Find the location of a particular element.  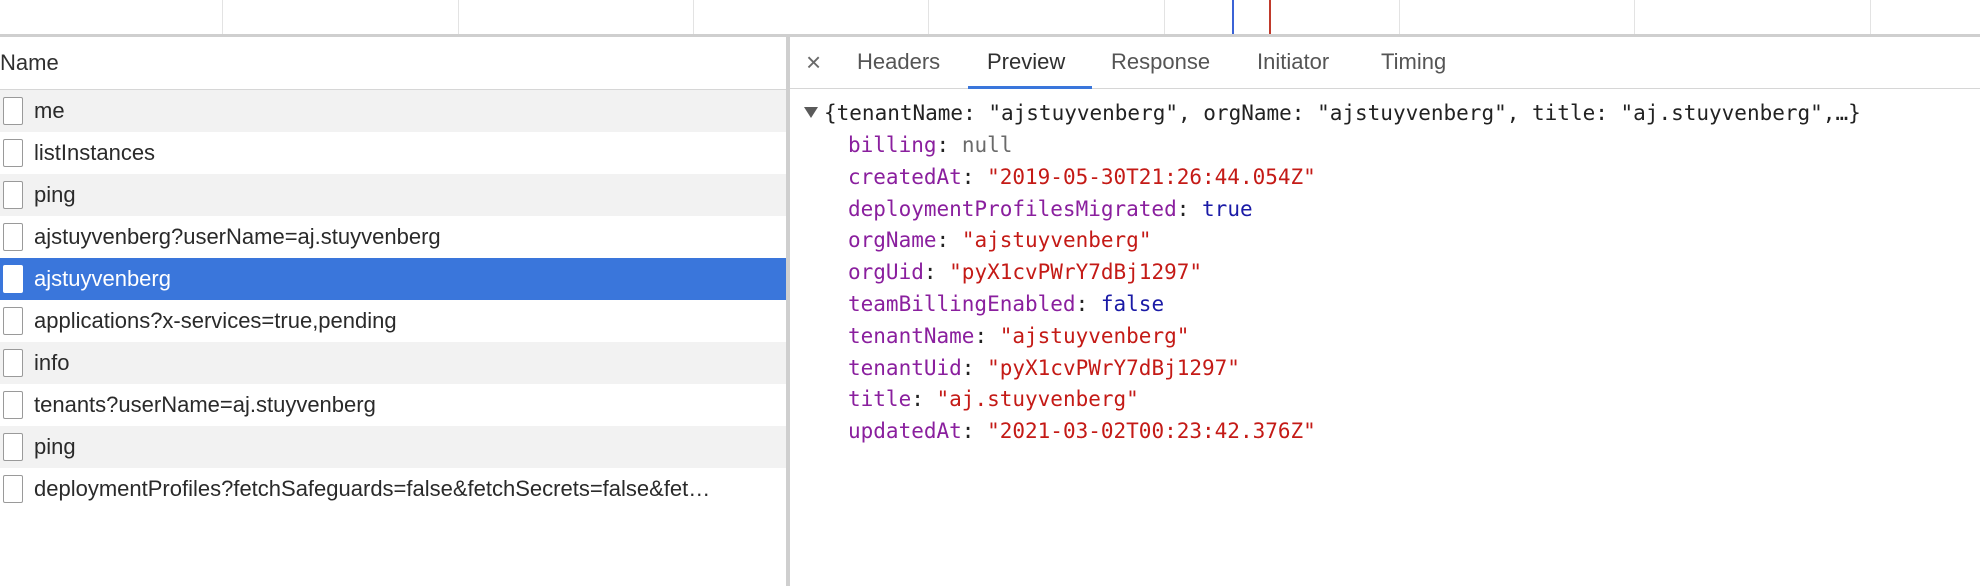

request-row: ajstuyvenberg?userName=aj.stuyvenberg is located at coordinates (393, 237).